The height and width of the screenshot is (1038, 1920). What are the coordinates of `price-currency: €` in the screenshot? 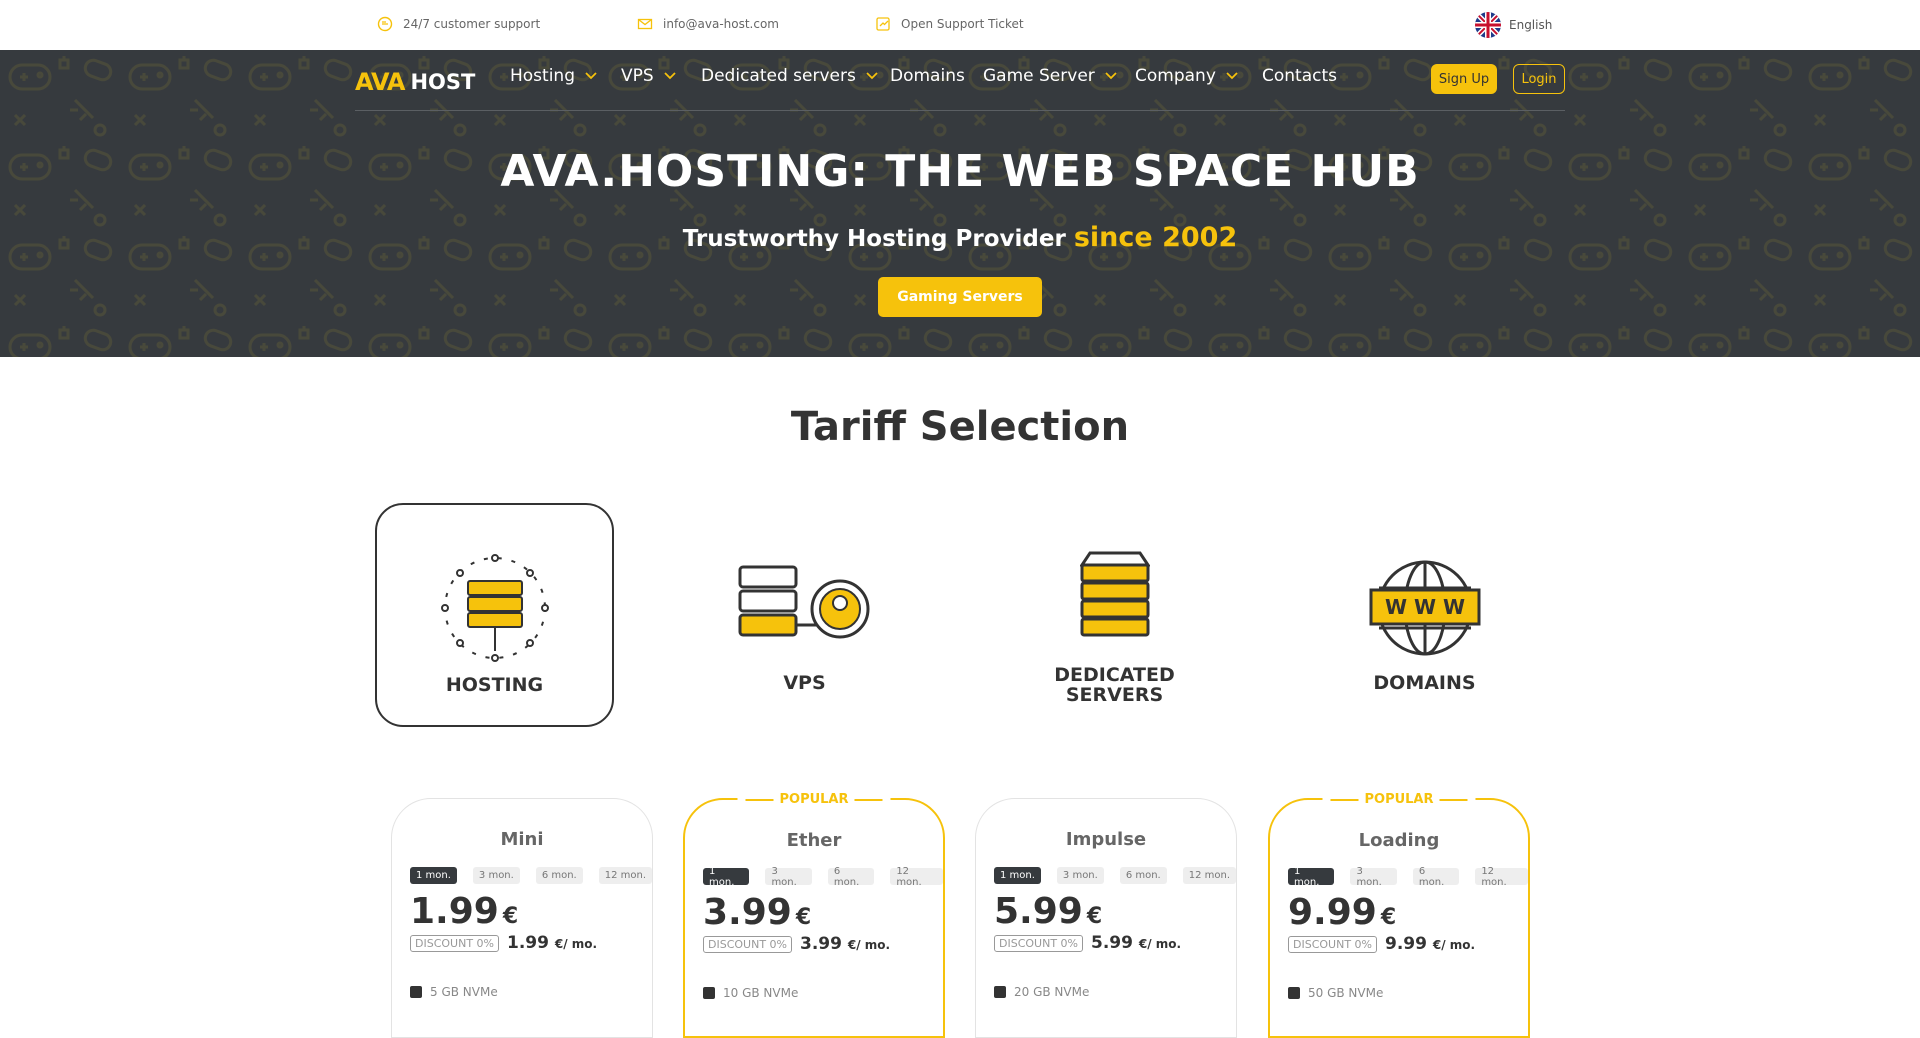 It's located at (510, 916).